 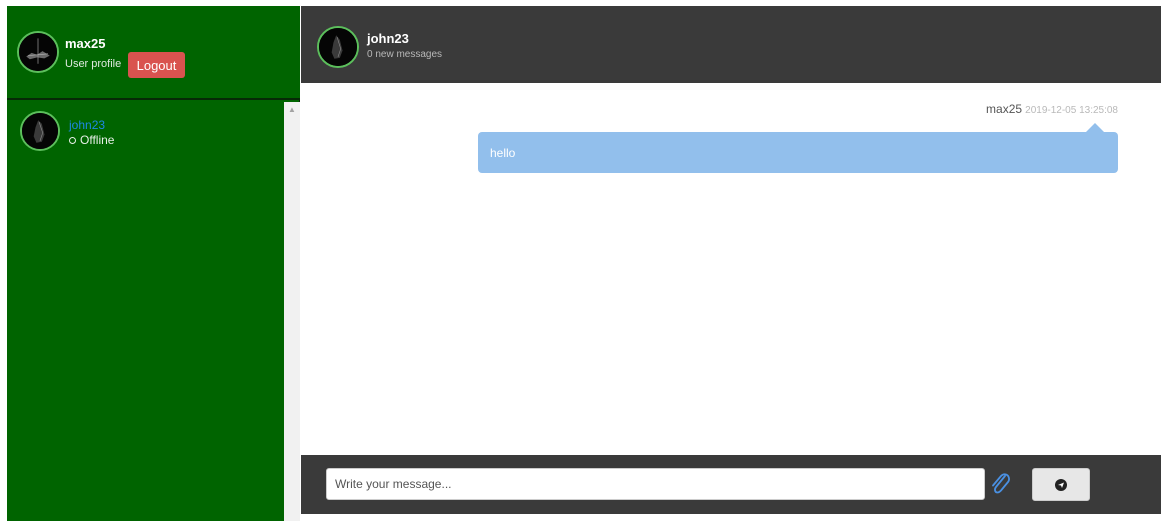 What do you see at coordinates (292, 109) in the screenshot?
I see `scroll-up-arrow-icon: ▲` at bounding box center [292, 109].